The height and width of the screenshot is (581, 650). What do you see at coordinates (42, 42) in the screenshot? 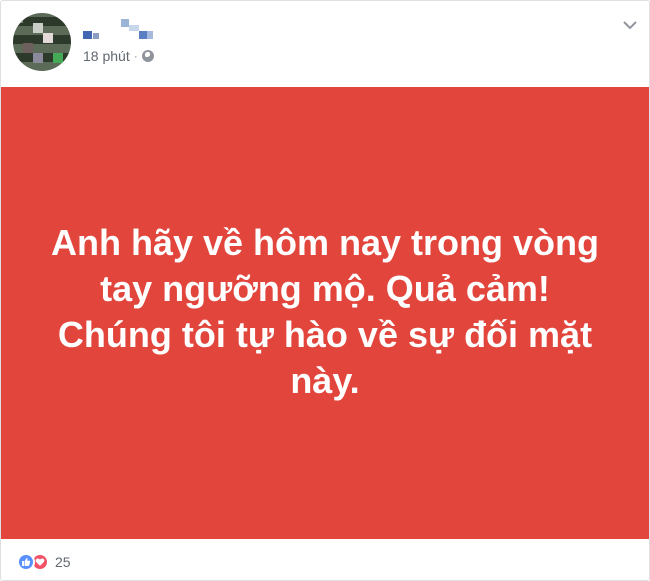
I see `avatar` at bounding box center [42, 42].